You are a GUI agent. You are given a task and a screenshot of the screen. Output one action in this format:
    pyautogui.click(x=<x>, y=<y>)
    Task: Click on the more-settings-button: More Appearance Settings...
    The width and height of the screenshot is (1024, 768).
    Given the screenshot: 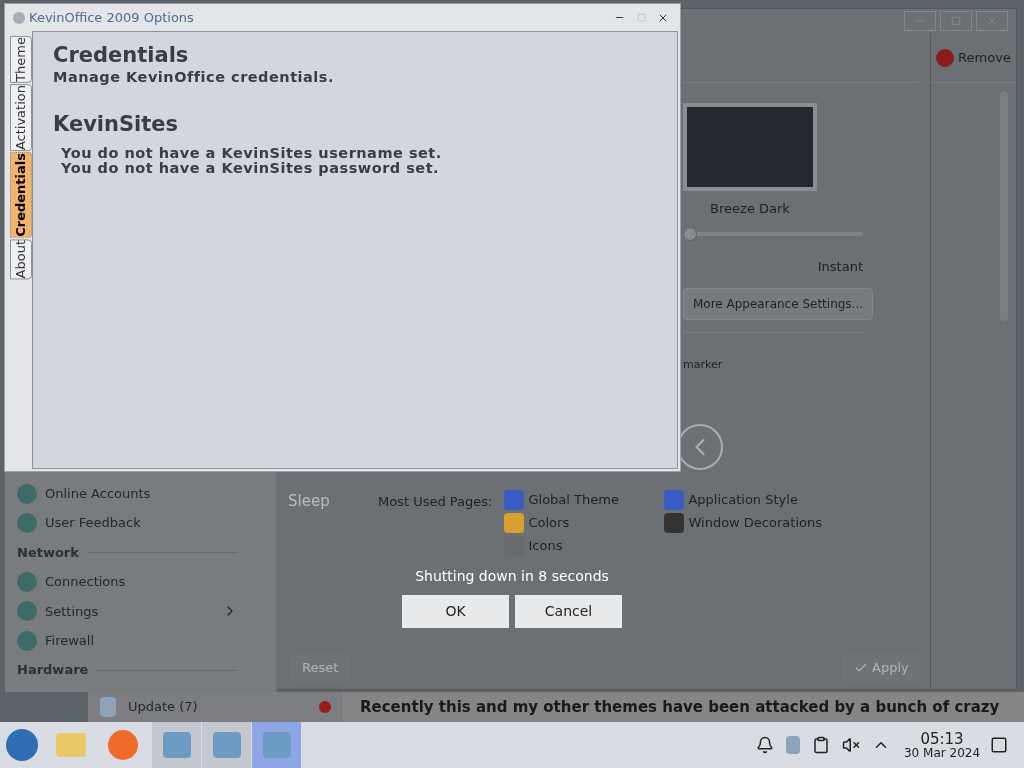 What is the action you would take?
    pyautogui.click(x=778, y=304)
    